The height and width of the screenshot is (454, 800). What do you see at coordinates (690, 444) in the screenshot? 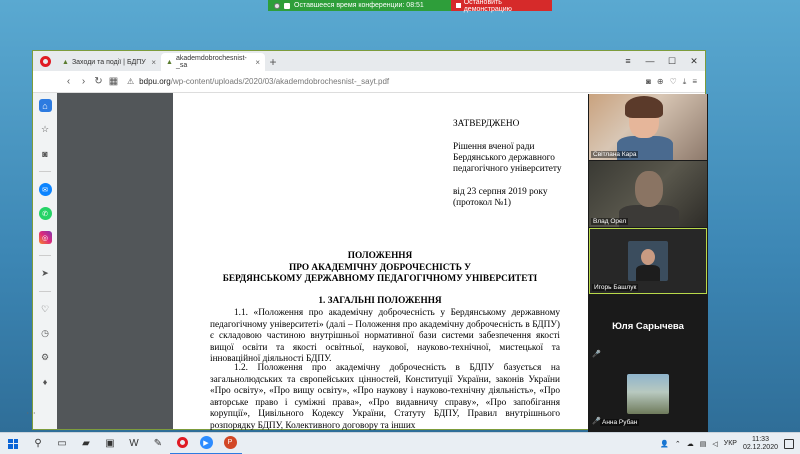
I see `onedrive-icon: ☁` at bounding box center [690, 444].